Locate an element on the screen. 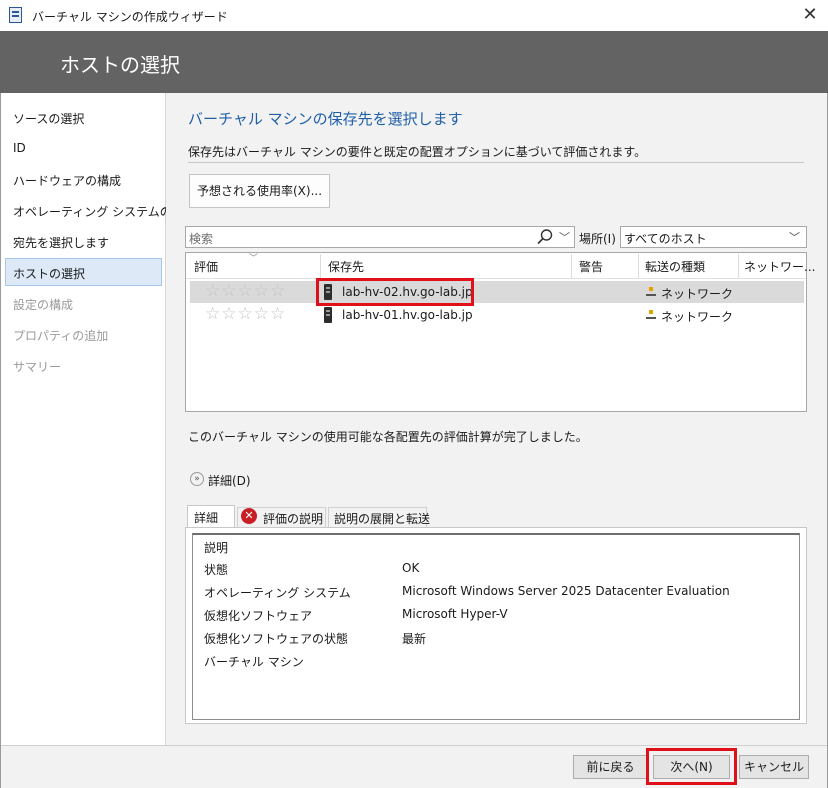  host-name: lab-hv-01.hv.go-lab.jp is located at coordinates (407, 315).